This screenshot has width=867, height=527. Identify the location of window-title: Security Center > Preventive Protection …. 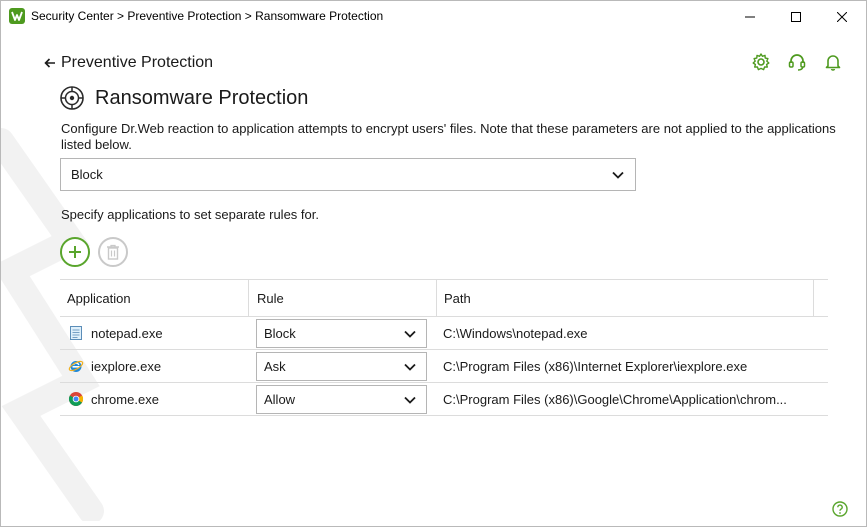
(207, 16).